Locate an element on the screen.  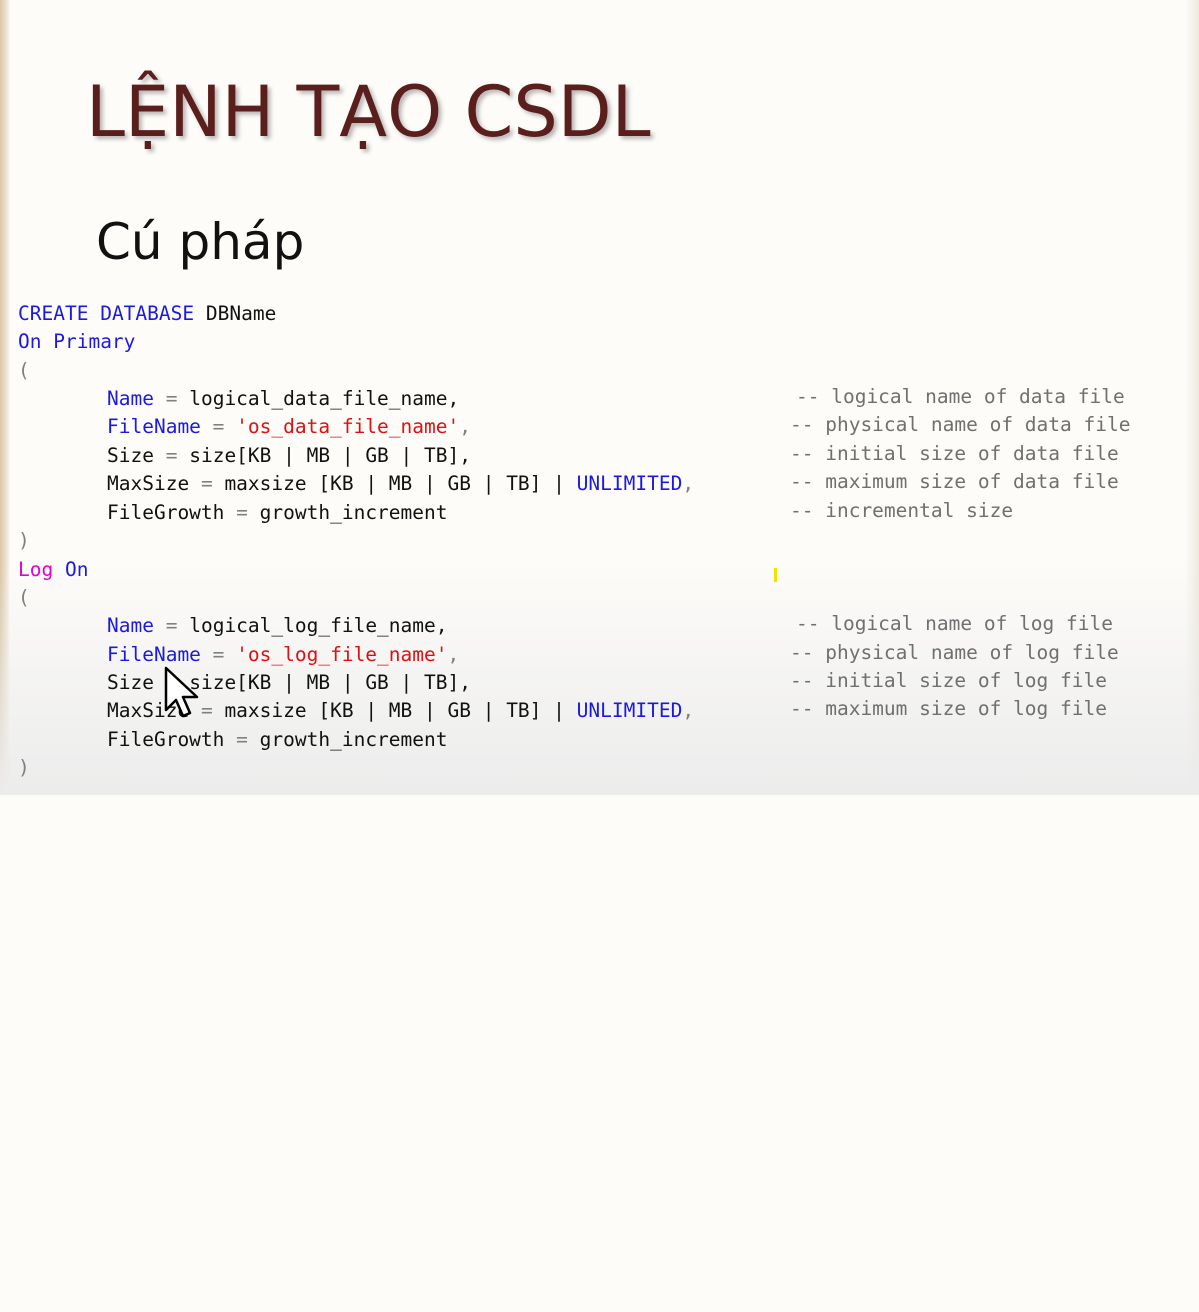
log-growth-value: growth_increment is located at coordinates (353, 739).